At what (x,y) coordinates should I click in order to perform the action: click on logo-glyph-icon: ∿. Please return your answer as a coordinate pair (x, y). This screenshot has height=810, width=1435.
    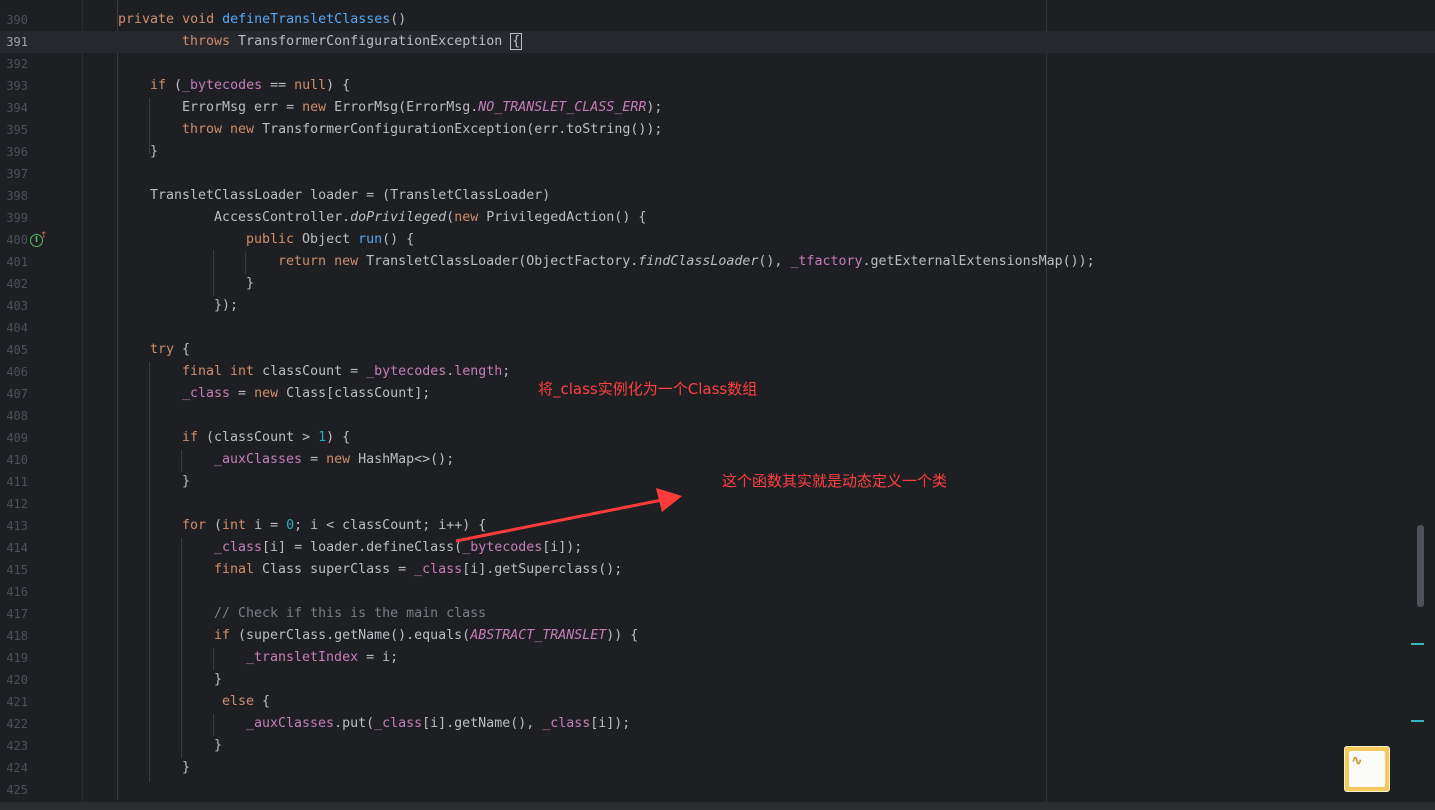
    Looking at the image, I should click on (1357, 761).